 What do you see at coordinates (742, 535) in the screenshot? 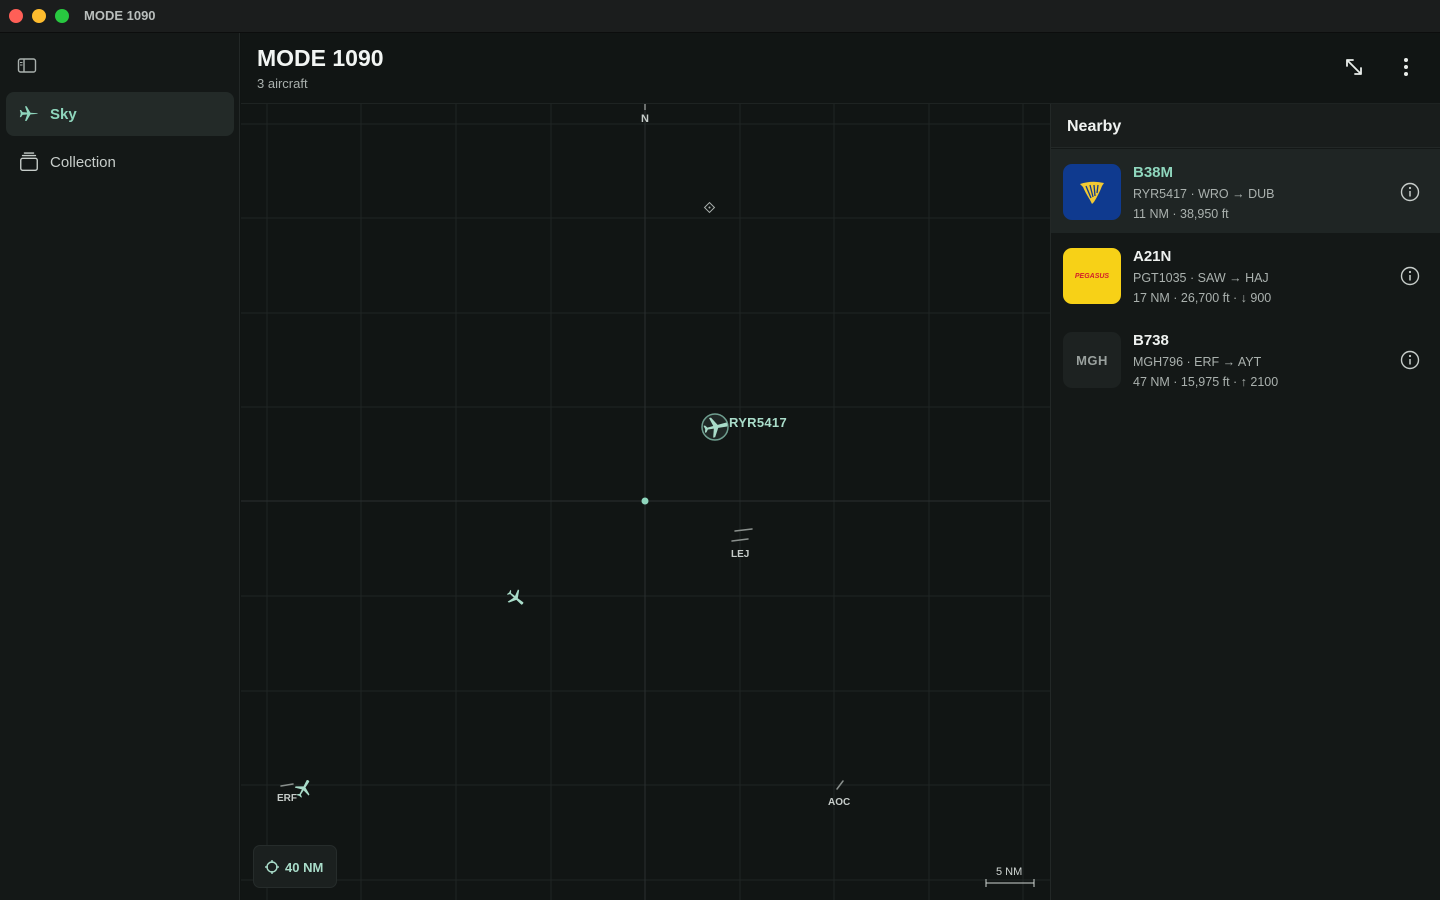
I see `runway-lej-icon` at bounding box center [742, 535].